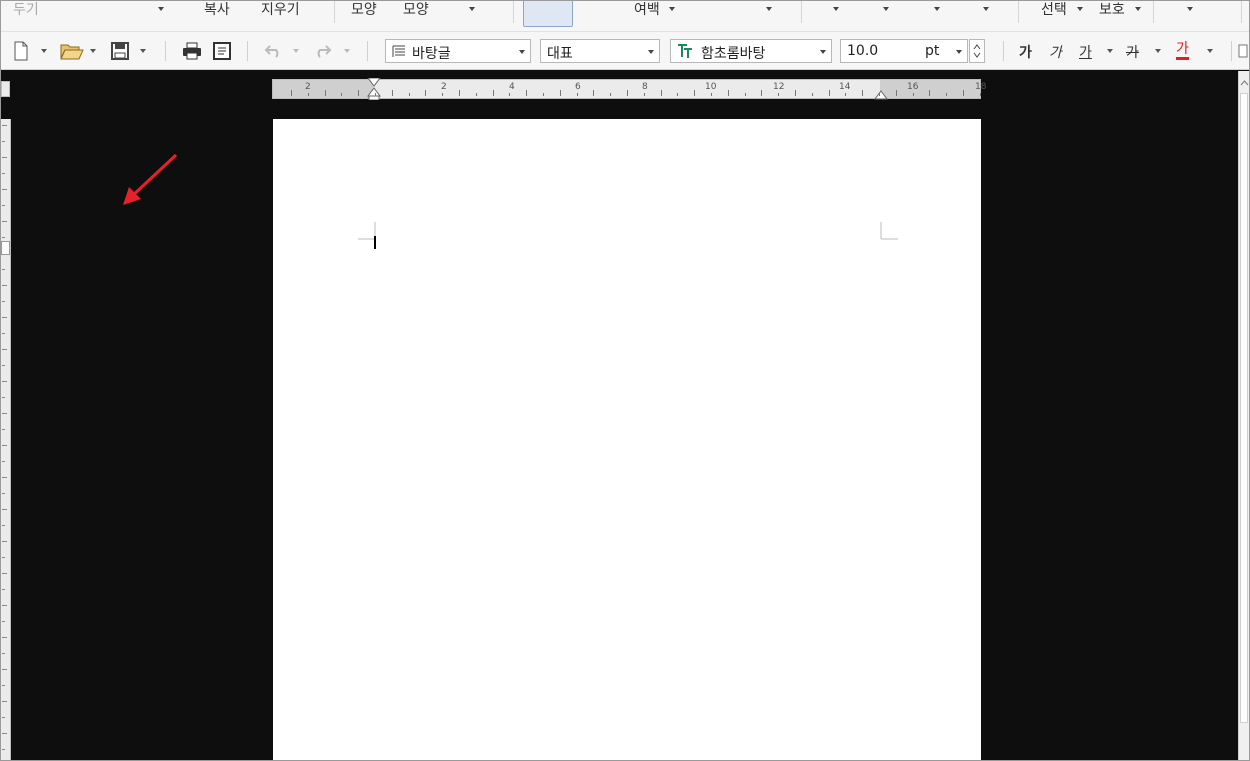 This screenshot has width=1250, height=761. What do you see at coordinates (977, 51) in the screenshot?
I see `font-size-spinner` at bounding box center [977, 51].